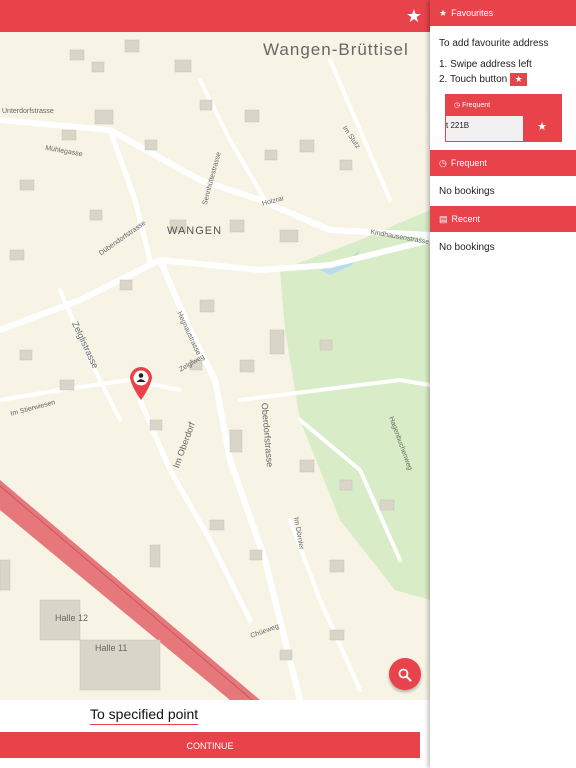  I want to click on search-button, so click(405, 674).